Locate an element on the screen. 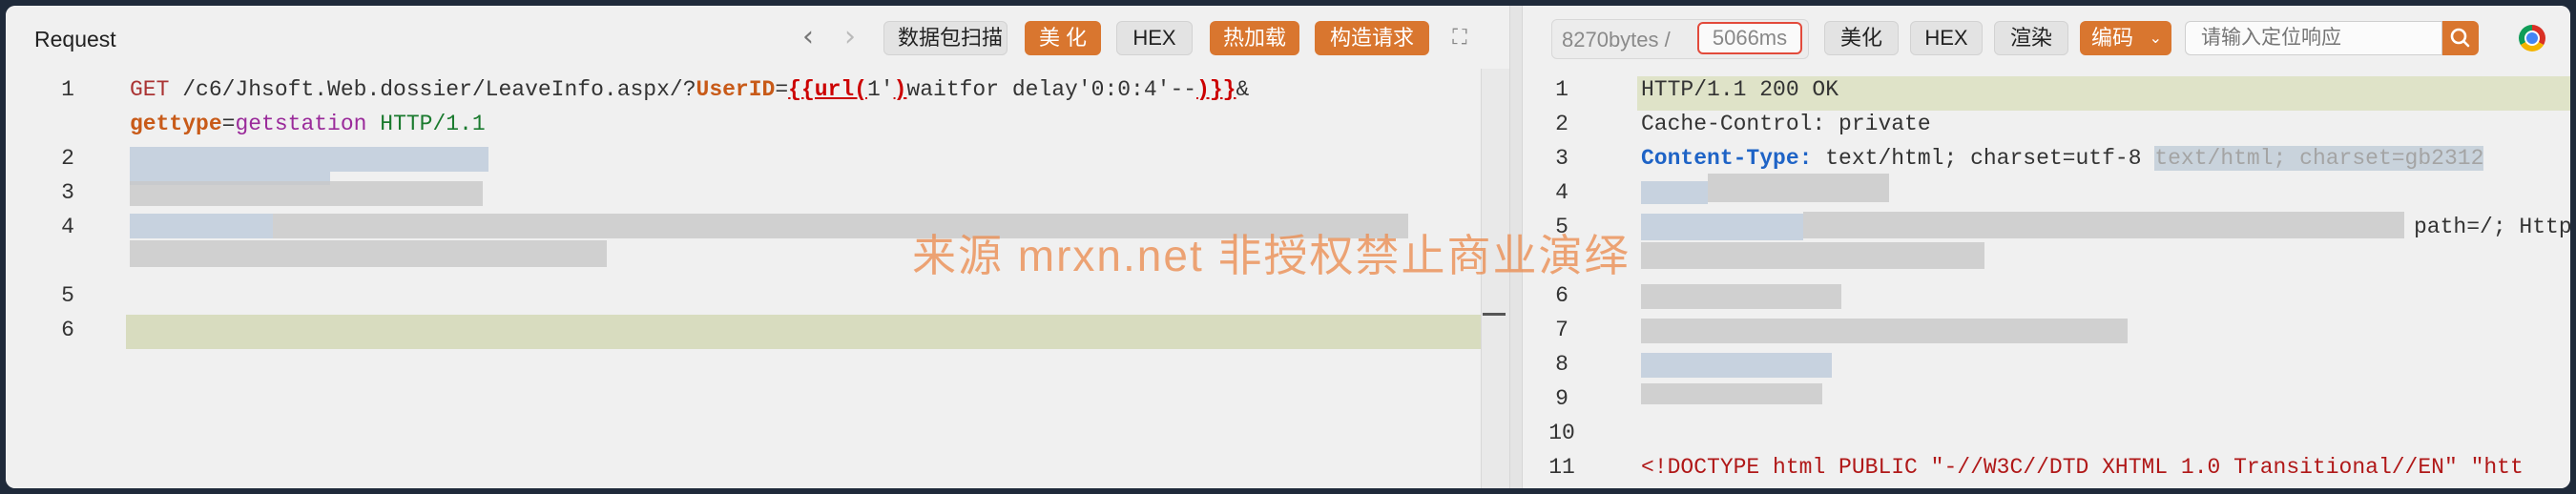 This screenshot has width=2576, height=494. response-size: 8270bytes / is located at coordinates (1616, 39).